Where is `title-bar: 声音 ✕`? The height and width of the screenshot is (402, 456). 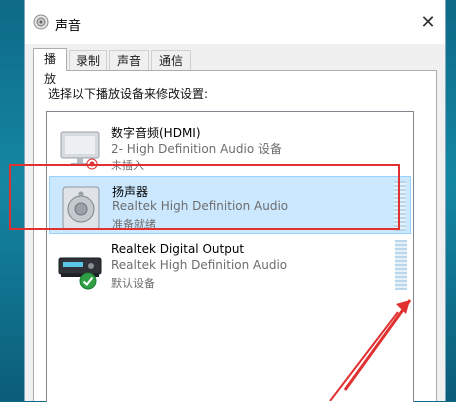
title-bar: 声音 ✕ is located at coordinates (235, 22).